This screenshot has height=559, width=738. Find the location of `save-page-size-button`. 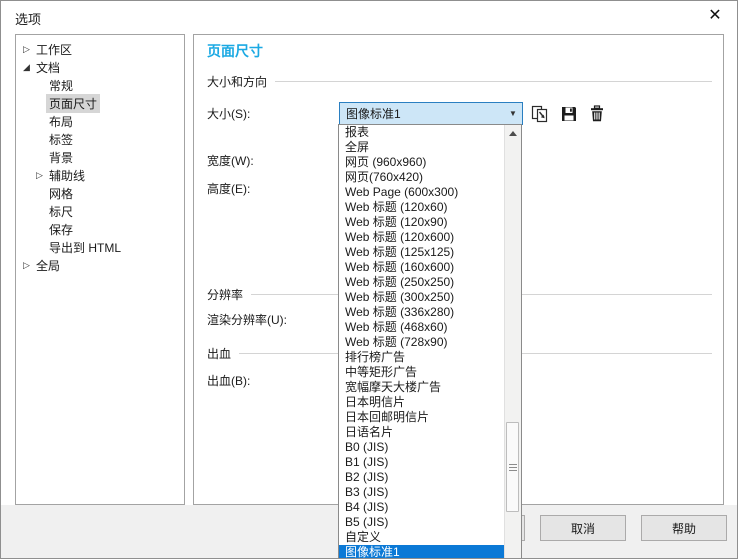

save-page-size-button is located at coordinates (569, 114).